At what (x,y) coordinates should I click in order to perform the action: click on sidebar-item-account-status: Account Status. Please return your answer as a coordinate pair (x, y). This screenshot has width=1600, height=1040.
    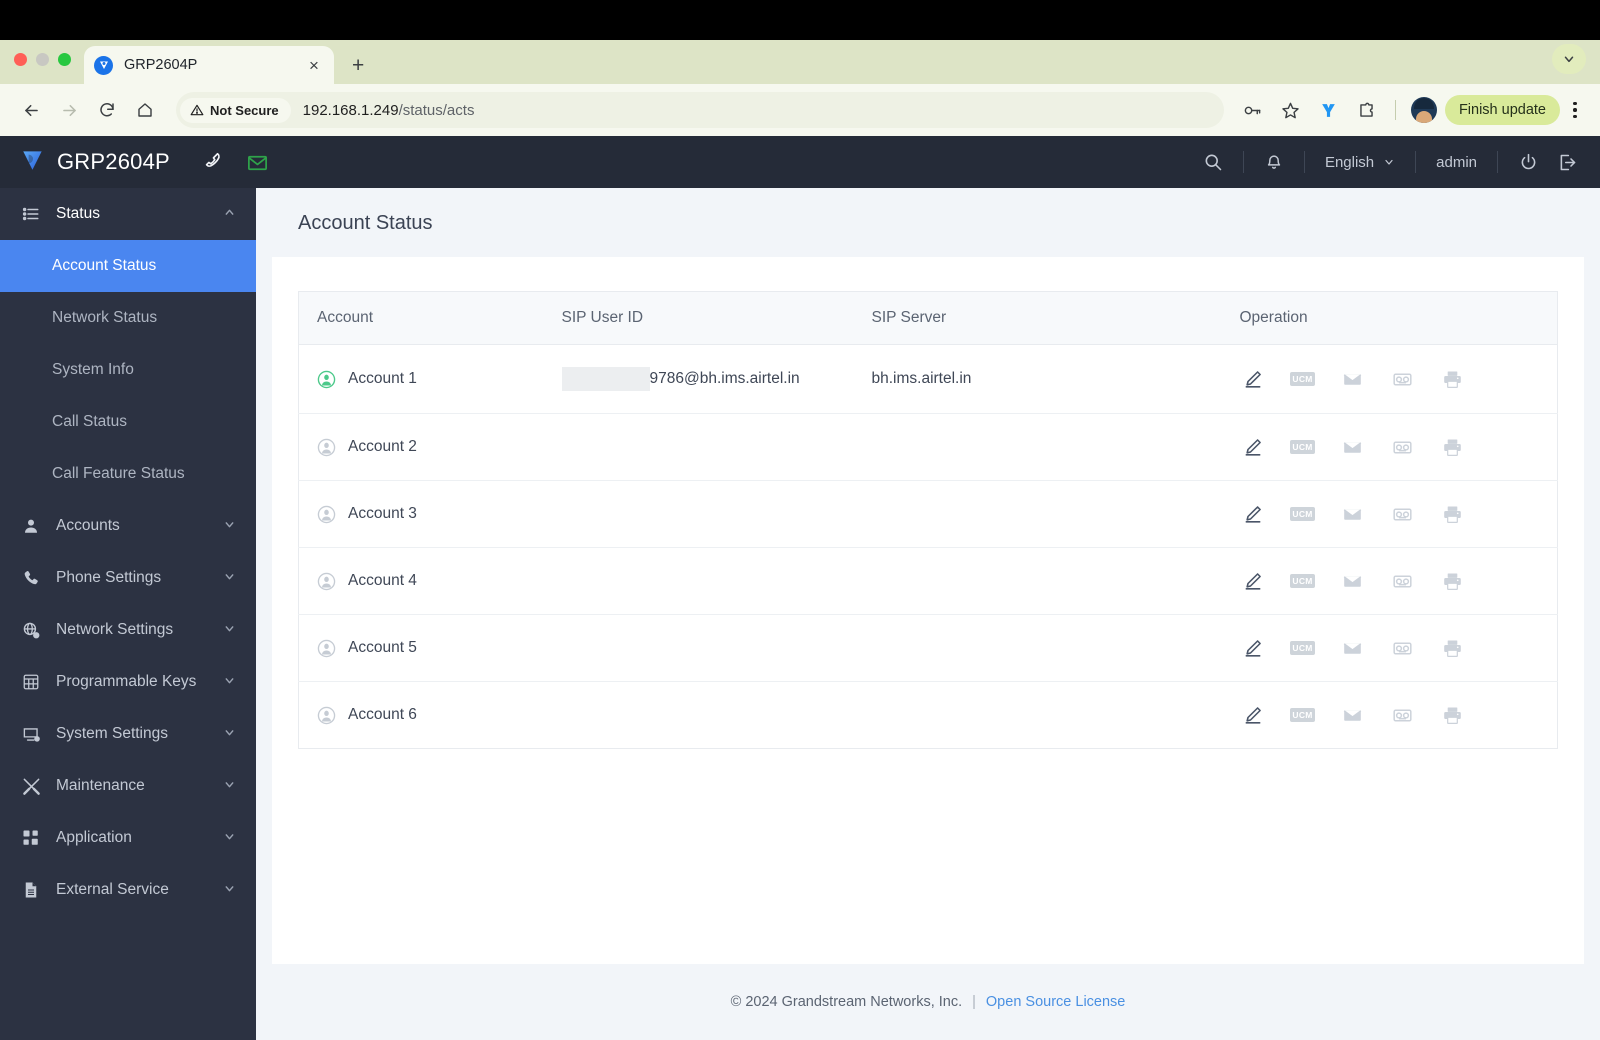
    Looking at the image, I should click on (128, 266).